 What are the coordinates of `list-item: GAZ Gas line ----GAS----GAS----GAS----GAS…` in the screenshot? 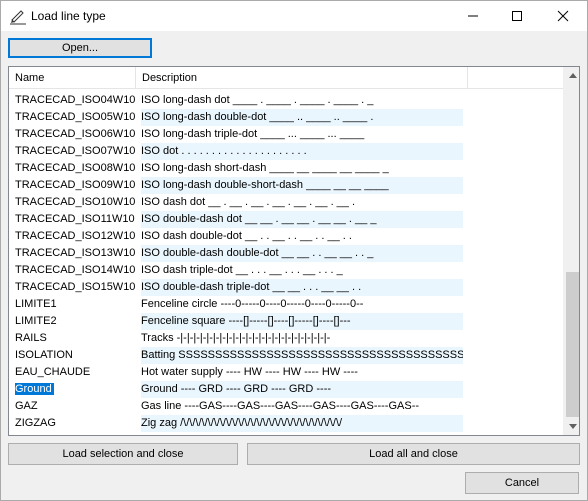 It's located at (287, 406).